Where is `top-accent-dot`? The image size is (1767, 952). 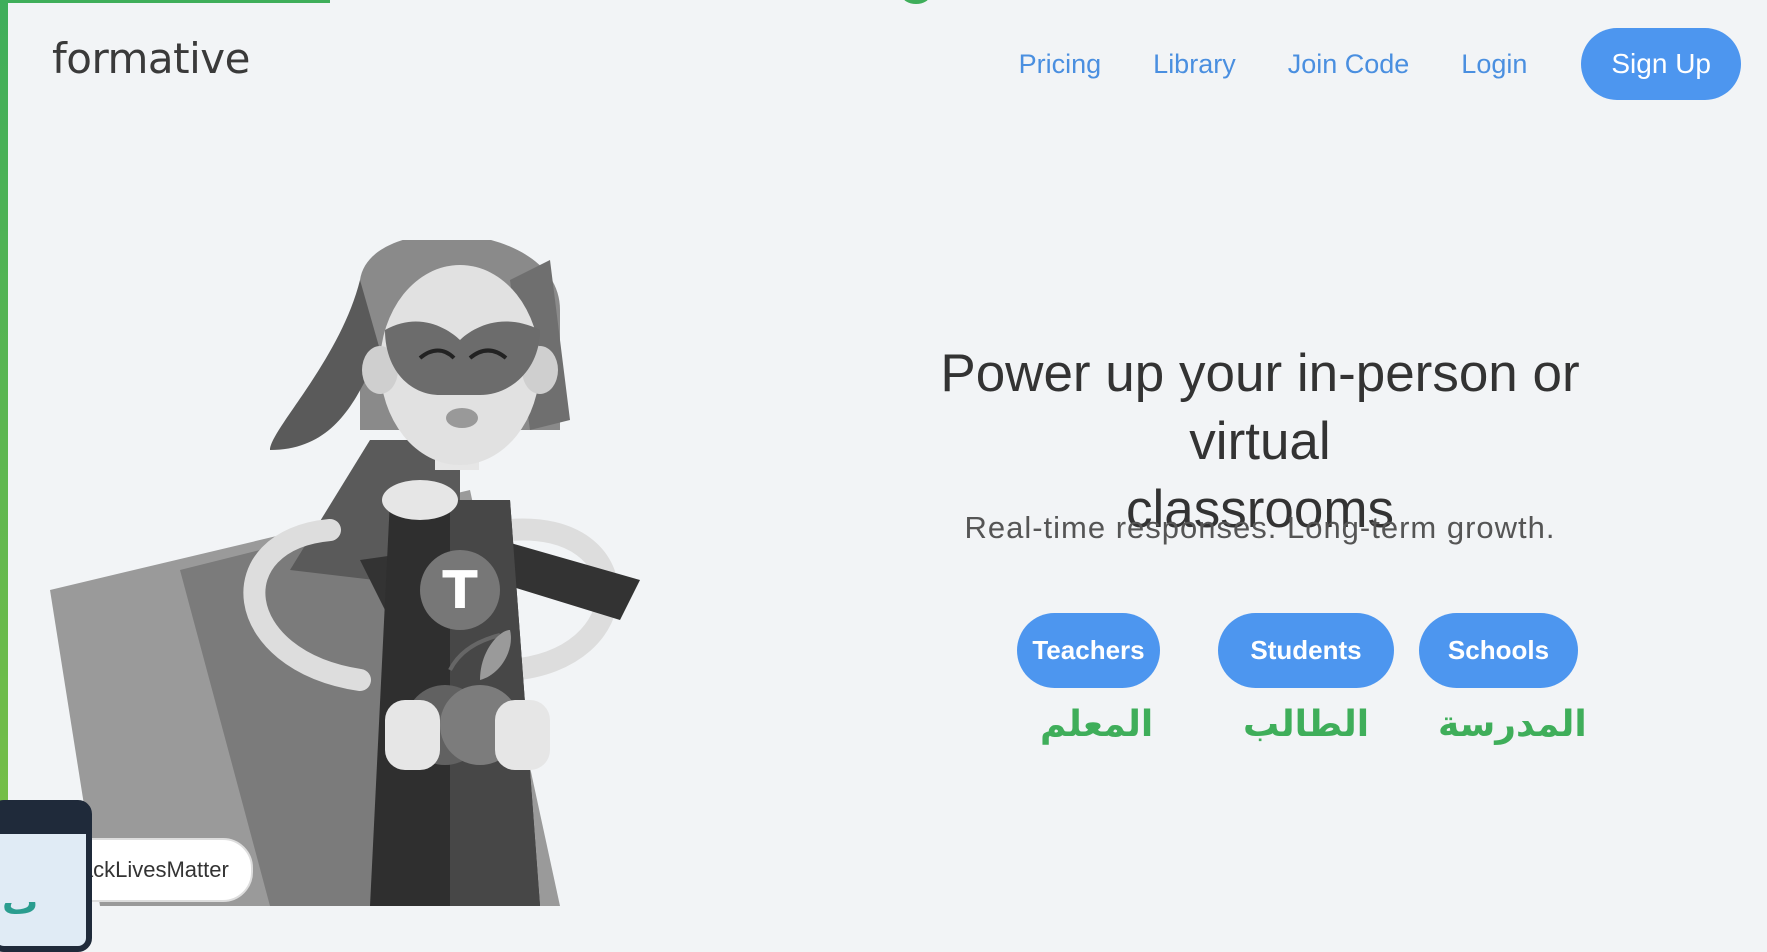 top-accent-dot is located at coordinates (916, 2).